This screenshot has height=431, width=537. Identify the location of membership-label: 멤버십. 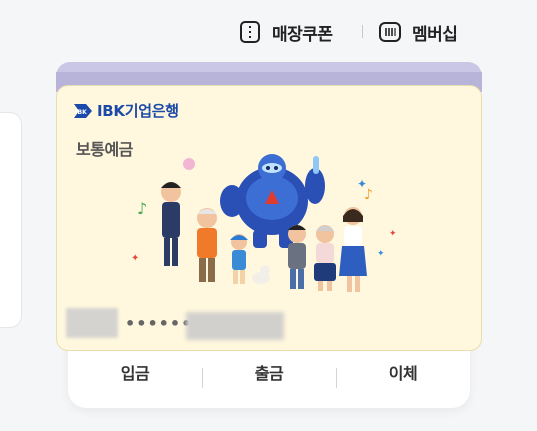
(435, 34).